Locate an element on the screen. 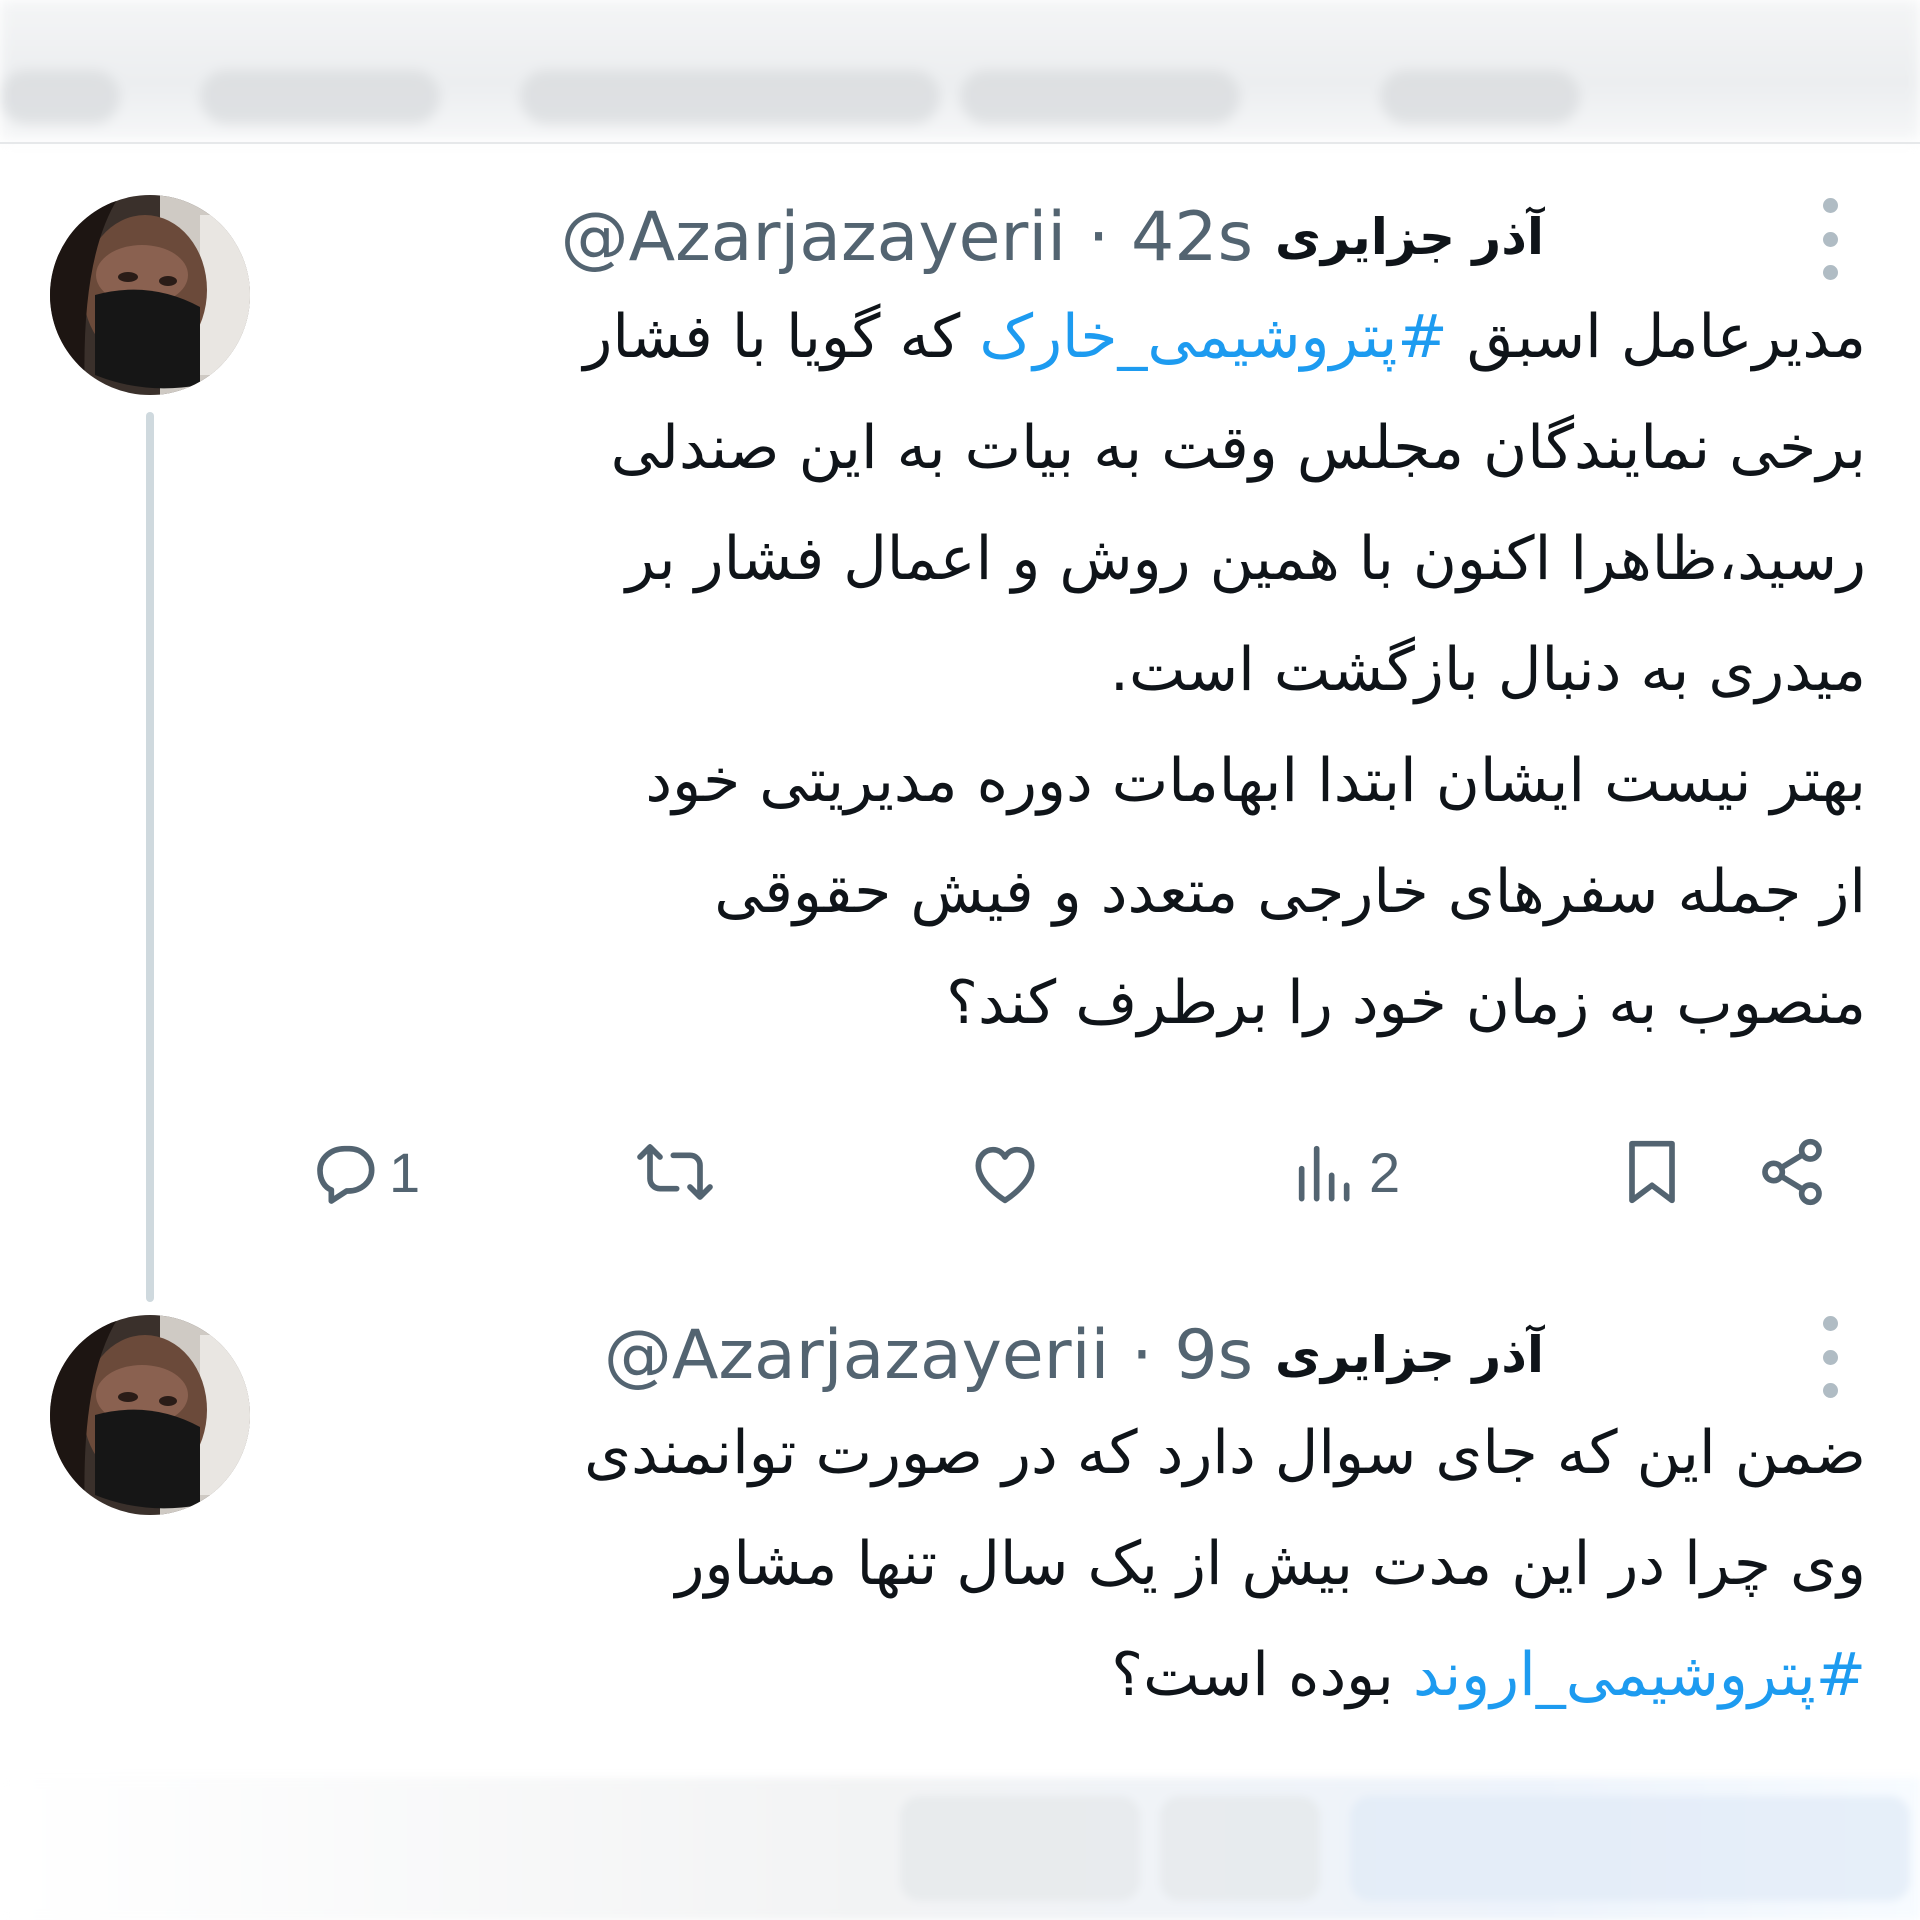  retweet-icon is located at coordinates (675, 1172).